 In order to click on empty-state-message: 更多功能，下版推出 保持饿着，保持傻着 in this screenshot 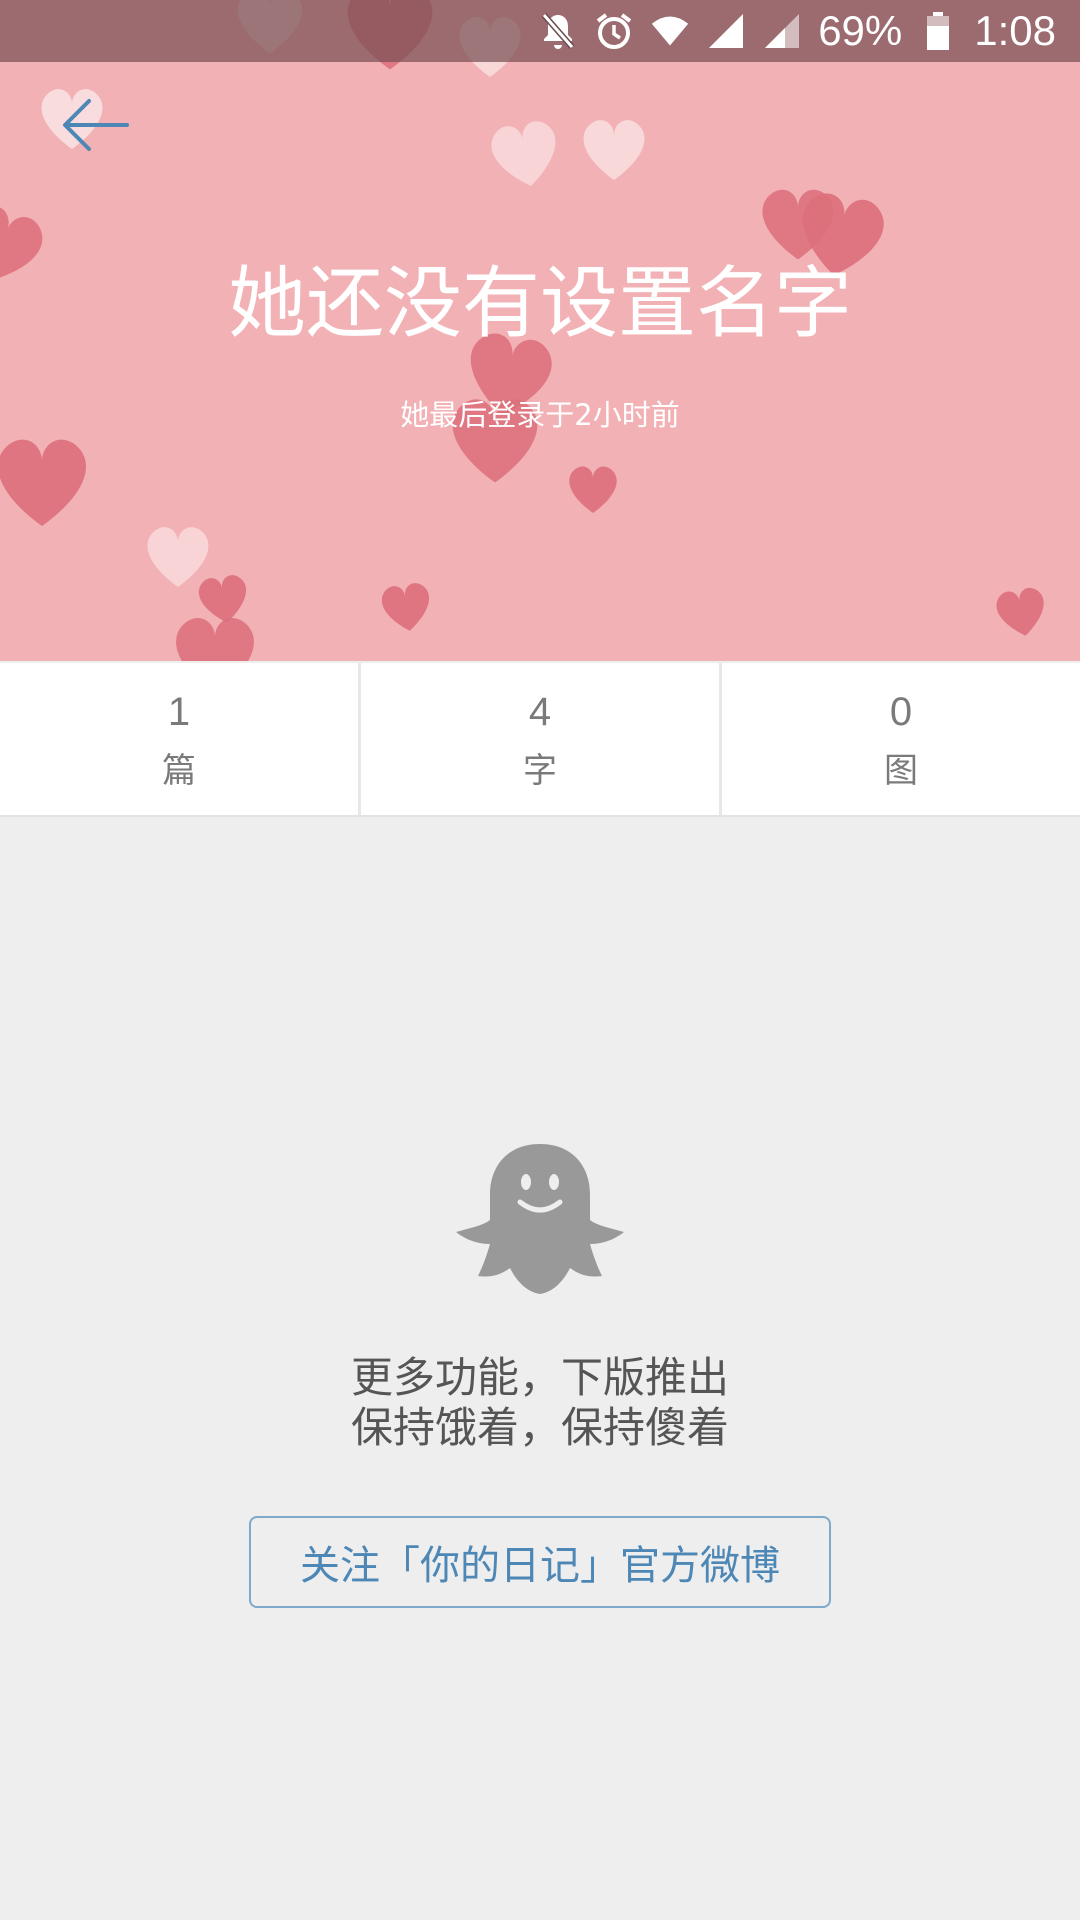, I will do `click(540, 1403)`.